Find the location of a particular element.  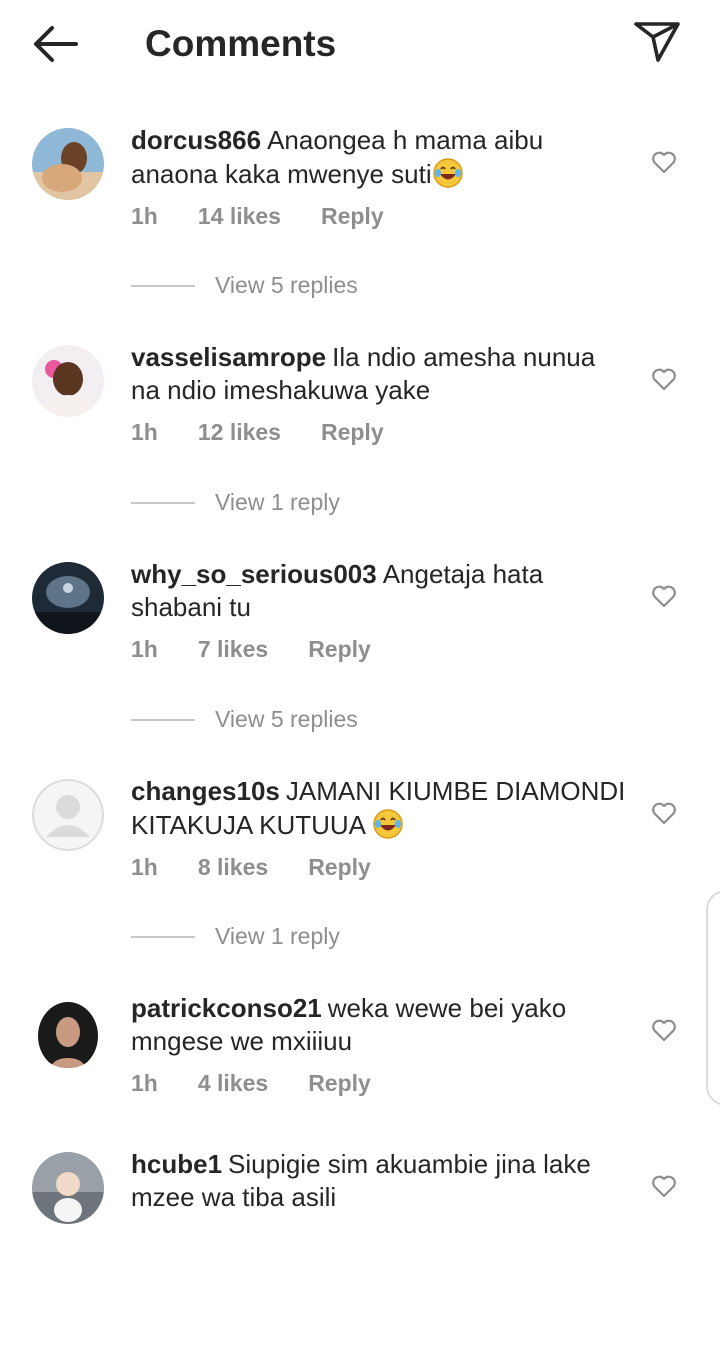

arrow-left-icon is located at coordinates (56, 44).